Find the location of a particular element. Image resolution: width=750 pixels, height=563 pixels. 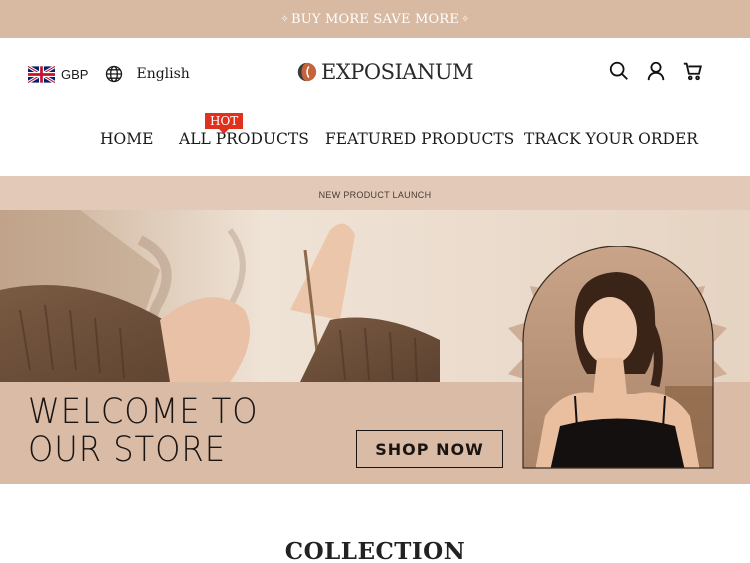

locale-selector: GBP English is located at coordinates (109, 74).